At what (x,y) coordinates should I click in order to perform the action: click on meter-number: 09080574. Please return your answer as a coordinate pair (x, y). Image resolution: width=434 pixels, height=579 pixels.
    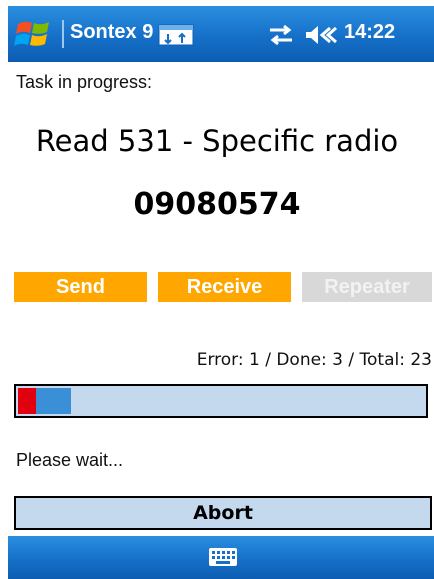
    Looking at the image, I should click on (217, 204).